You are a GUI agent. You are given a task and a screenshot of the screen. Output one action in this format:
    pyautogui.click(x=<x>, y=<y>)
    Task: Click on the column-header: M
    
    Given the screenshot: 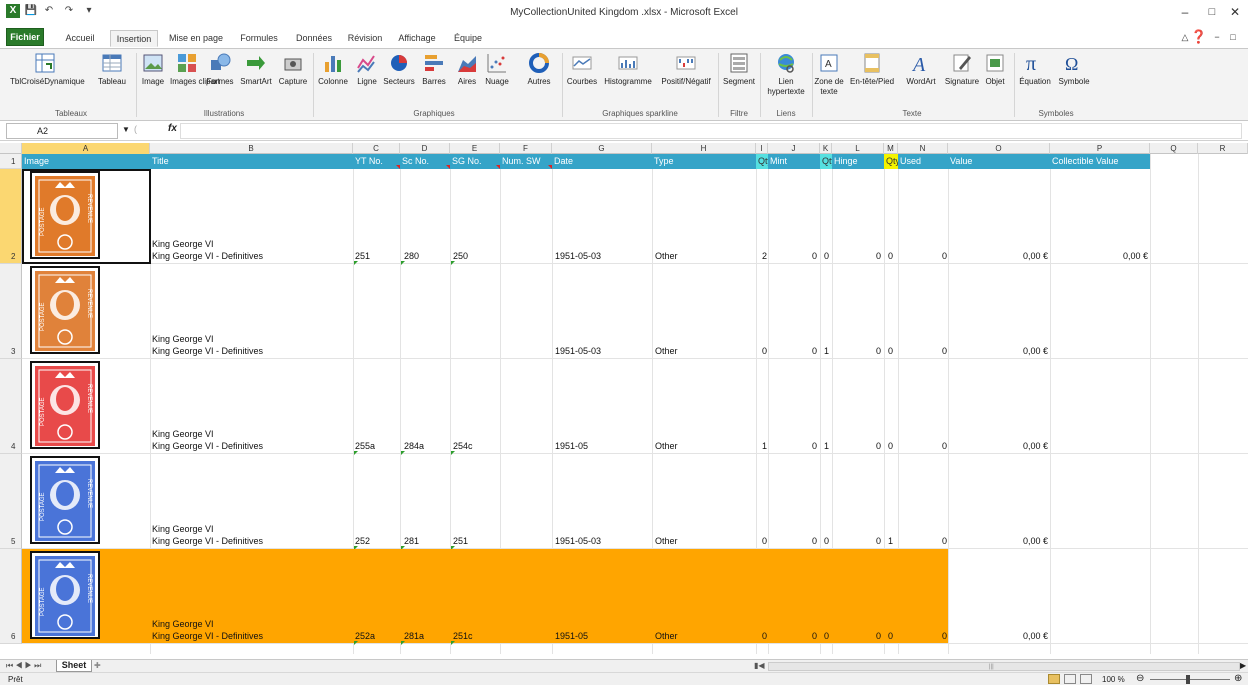 What is the action you would take?
    pyautogui.click(x=891, y=148)
    